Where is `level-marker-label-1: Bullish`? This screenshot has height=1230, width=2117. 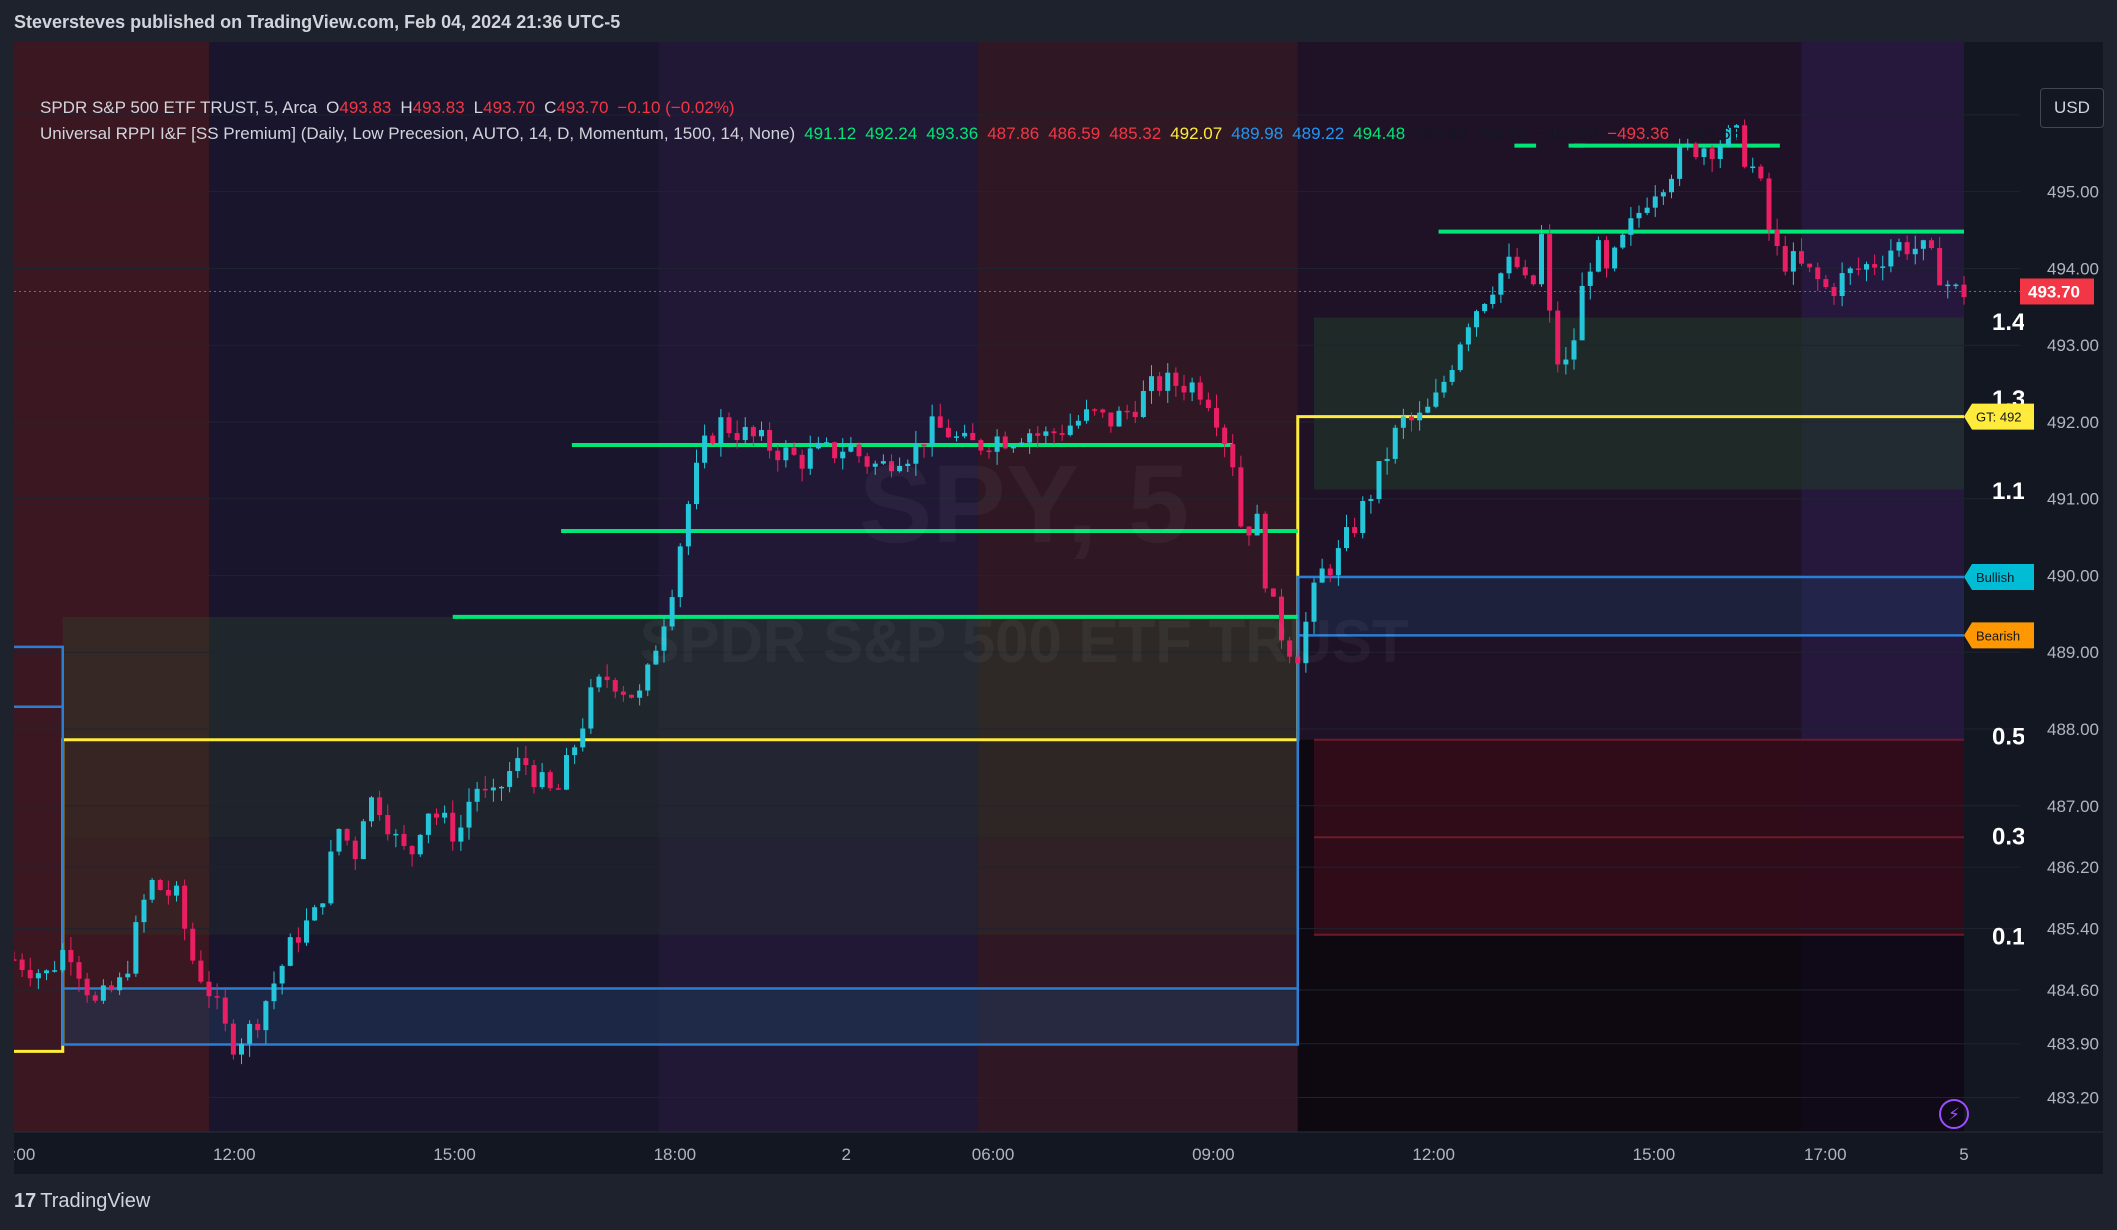 level-marker-label-1: Bullish is located at coordinates (1995, 577).